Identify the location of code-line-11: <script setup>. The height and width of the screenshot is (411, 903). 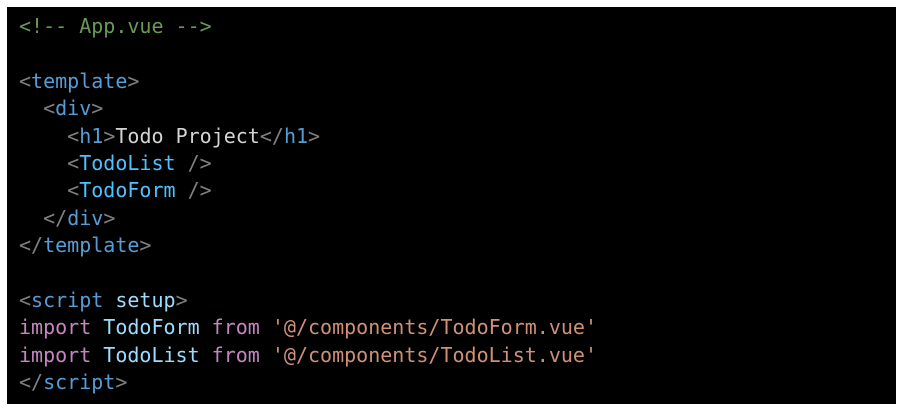
(103, 299).